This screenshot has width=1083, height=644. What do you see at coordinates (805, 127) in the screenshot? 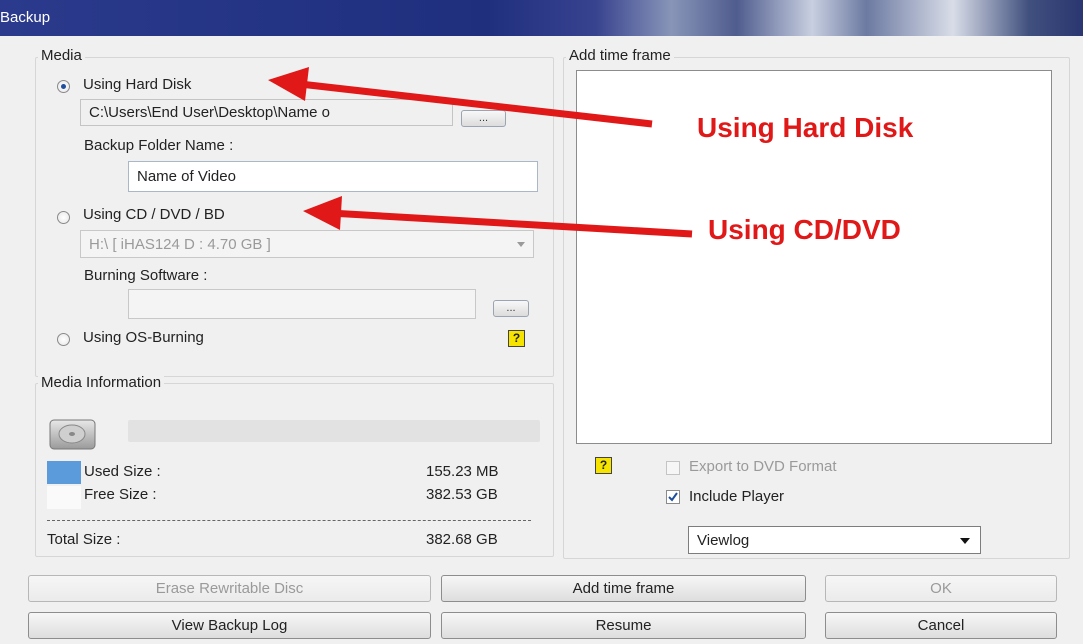
I see `annotation-hard-disk: Using Hard Disk` at bounding box center [805, 127].